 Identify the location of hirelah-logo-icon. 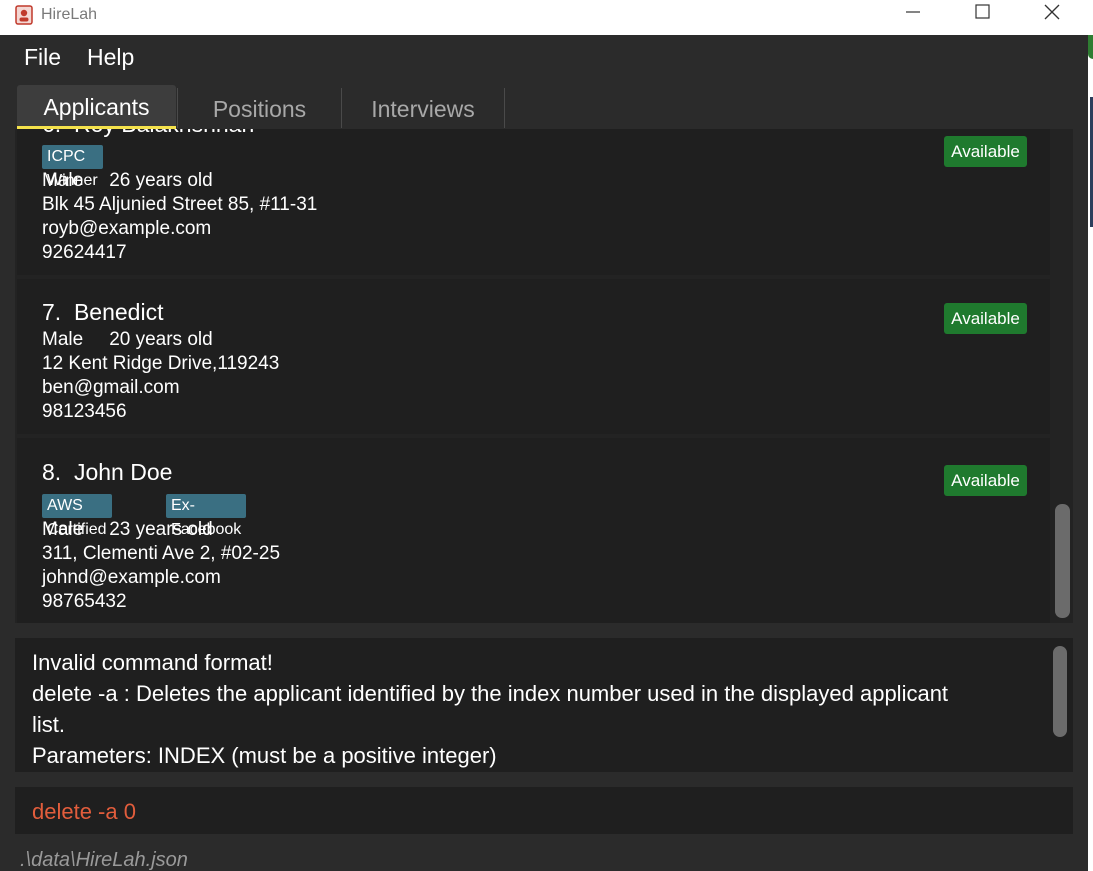
(24, 15).